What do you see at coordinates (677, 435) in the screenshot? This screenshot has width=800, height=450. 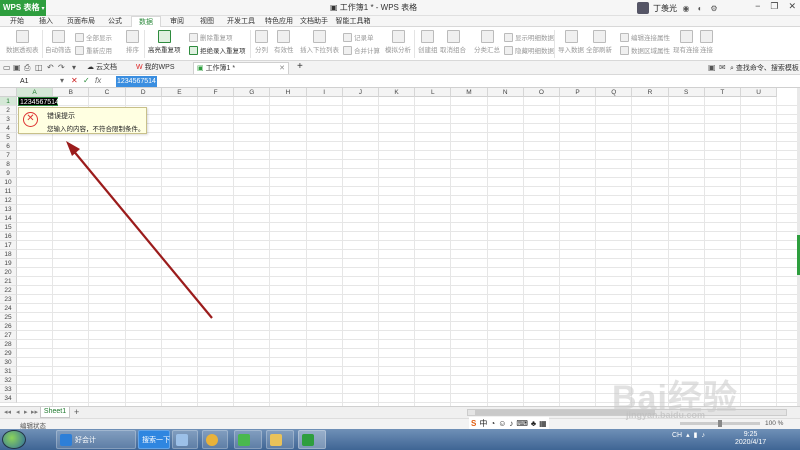 I see `tray-lang: CH` at bounding box center [677, 435].